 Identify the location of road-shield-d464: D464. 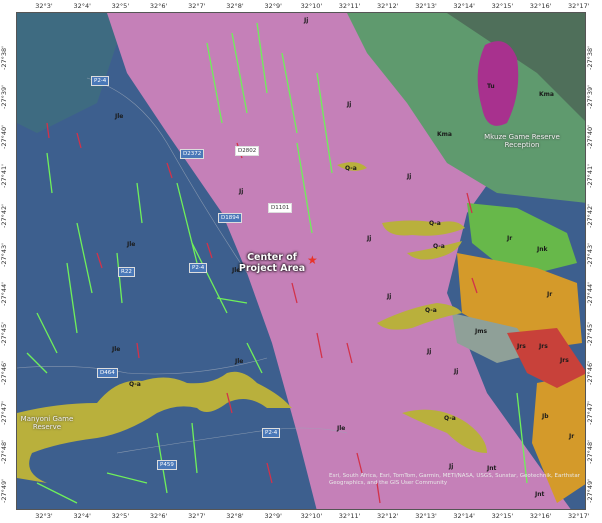
(107, 373).